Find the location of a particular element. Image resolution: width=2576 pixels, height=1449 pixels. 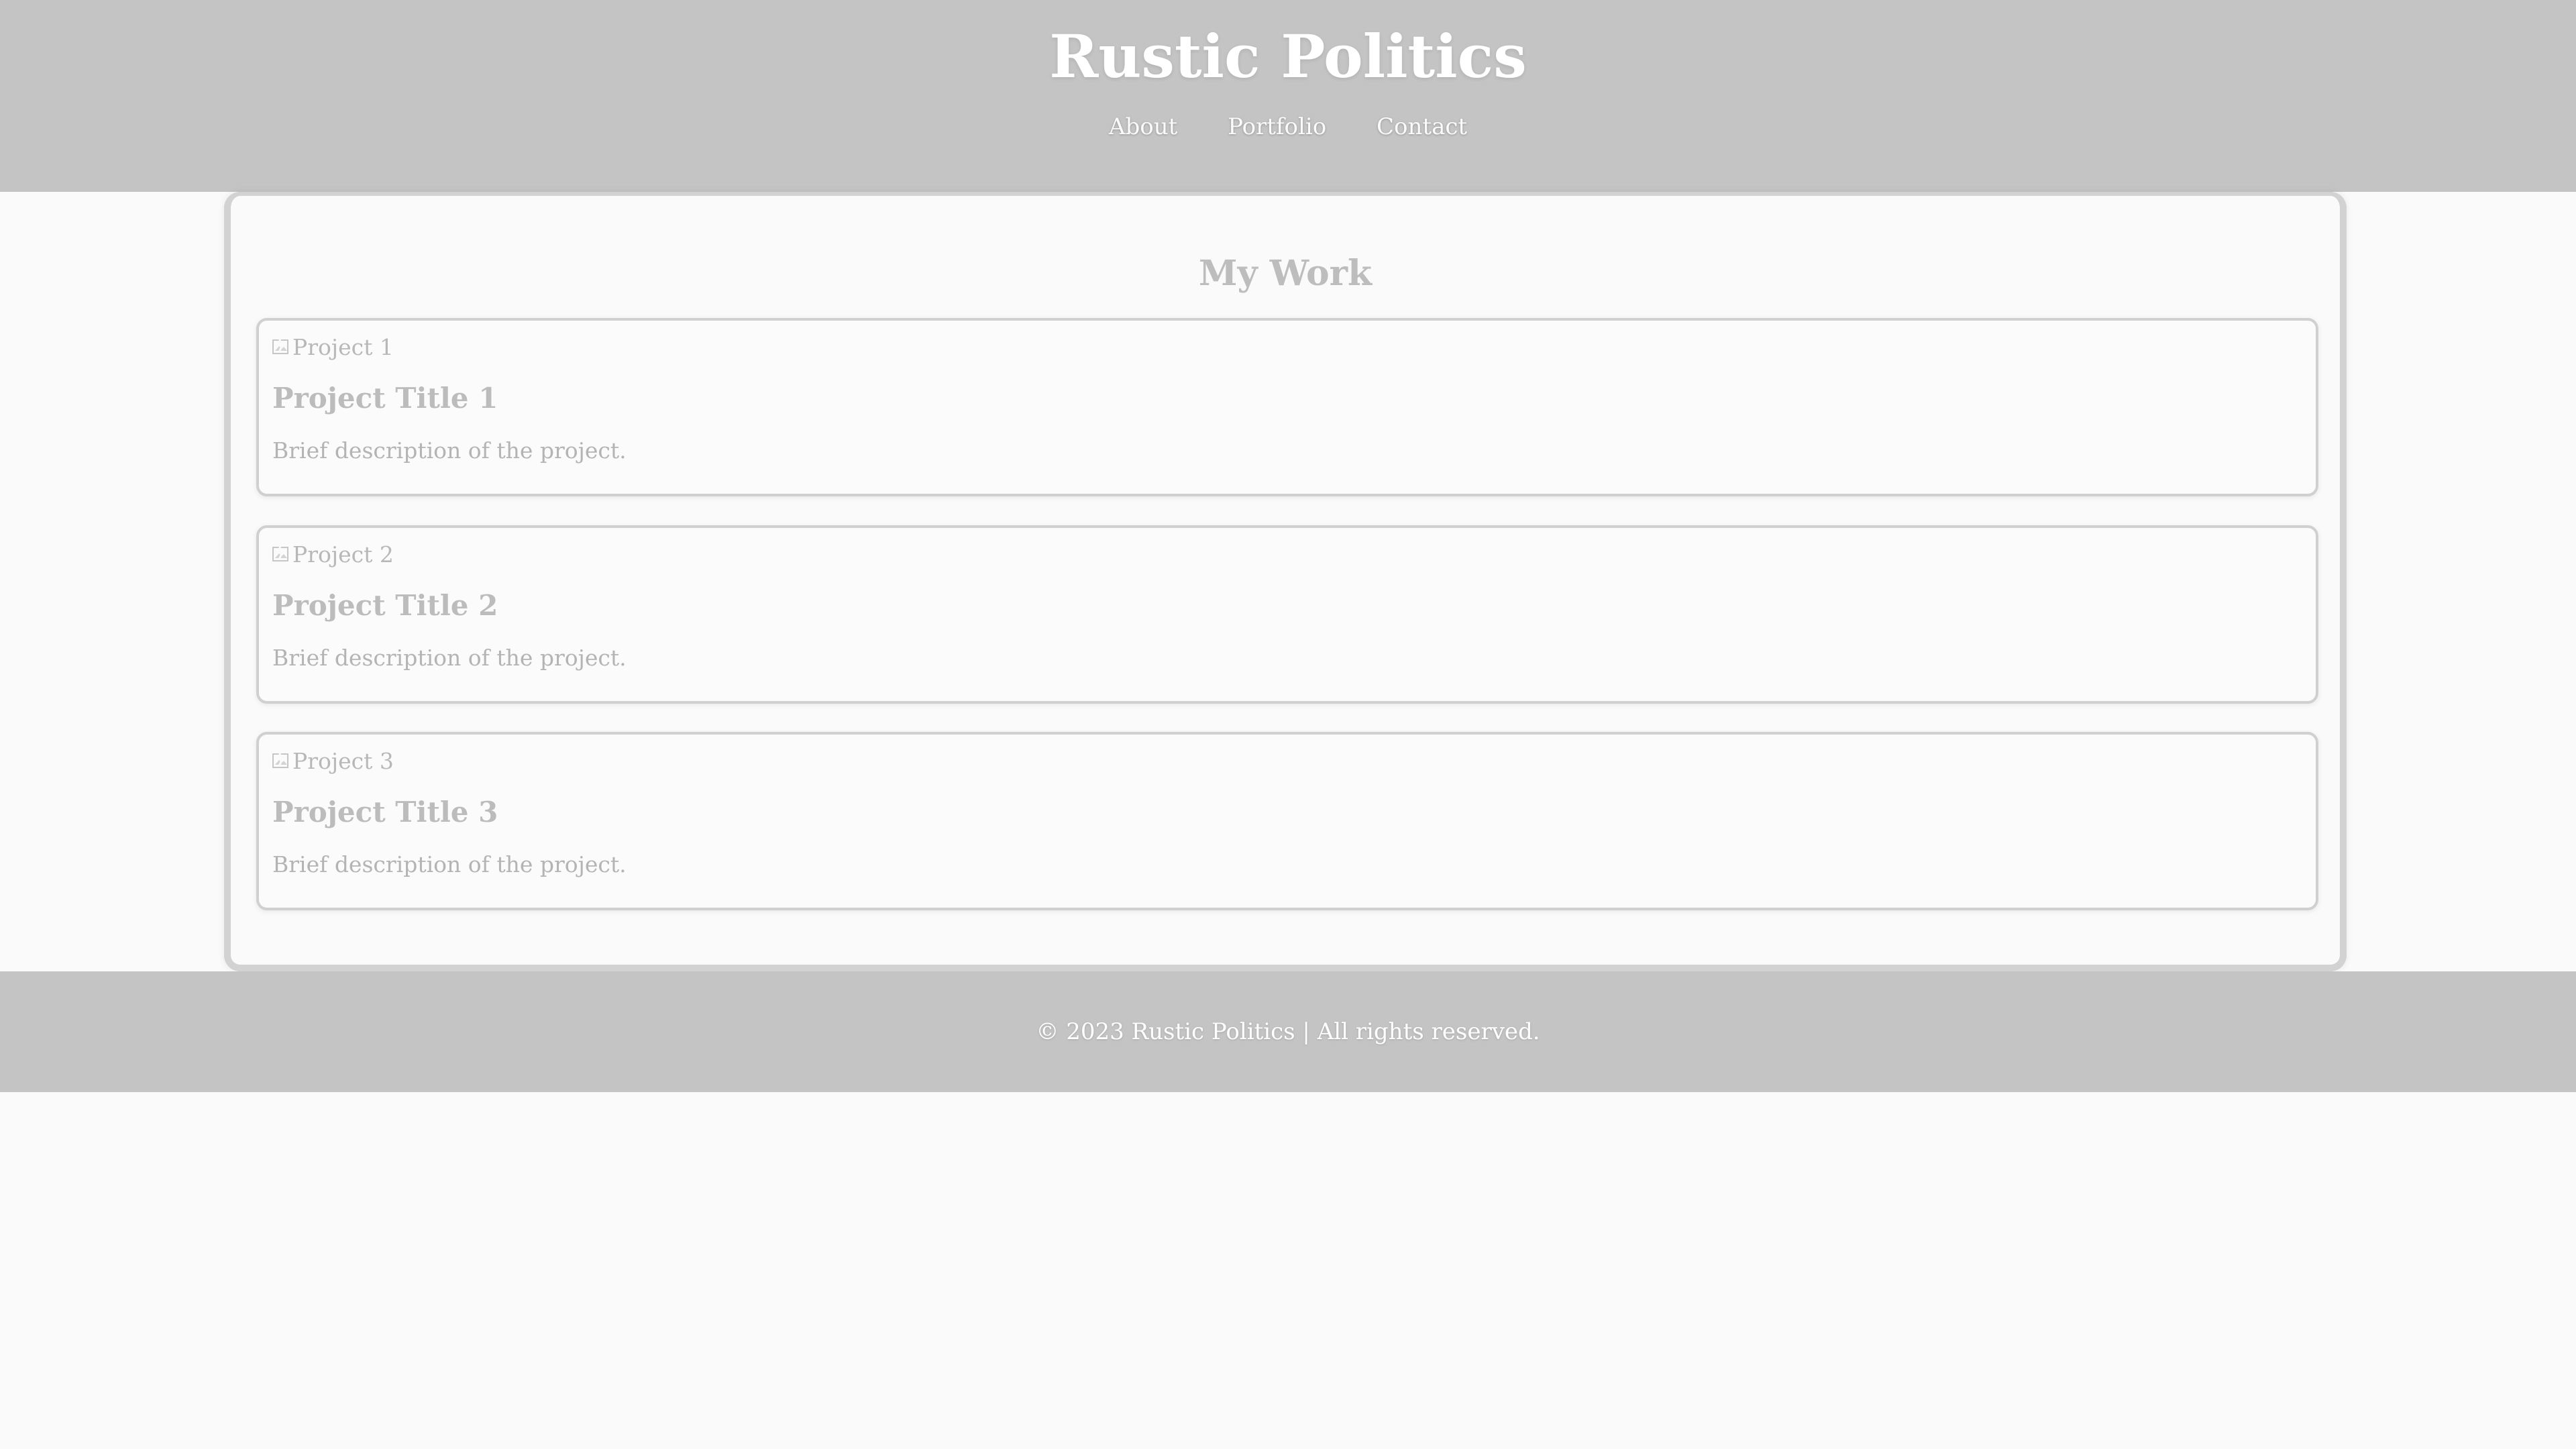

project-image: Project 3 is located at coordinates (332, 761).